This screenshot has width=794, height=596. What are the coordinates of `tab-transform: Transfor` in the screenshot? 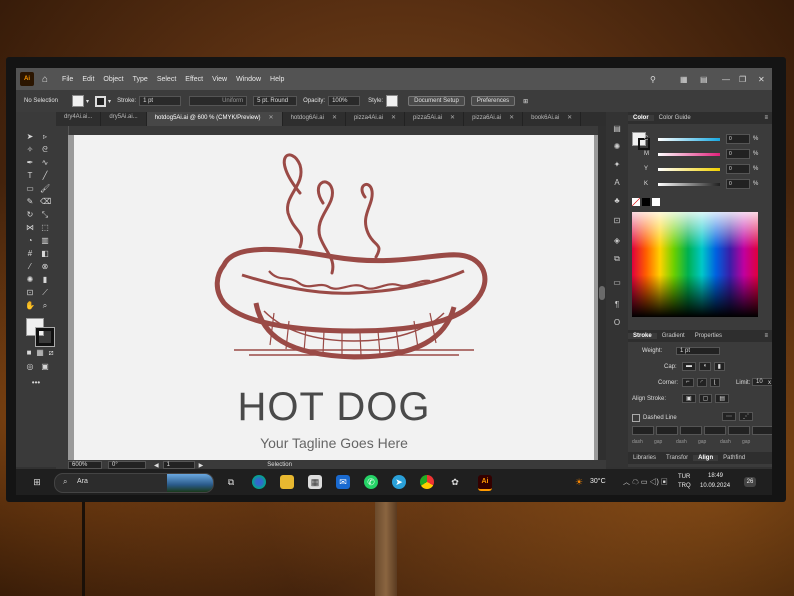 It's located at (677, 458).